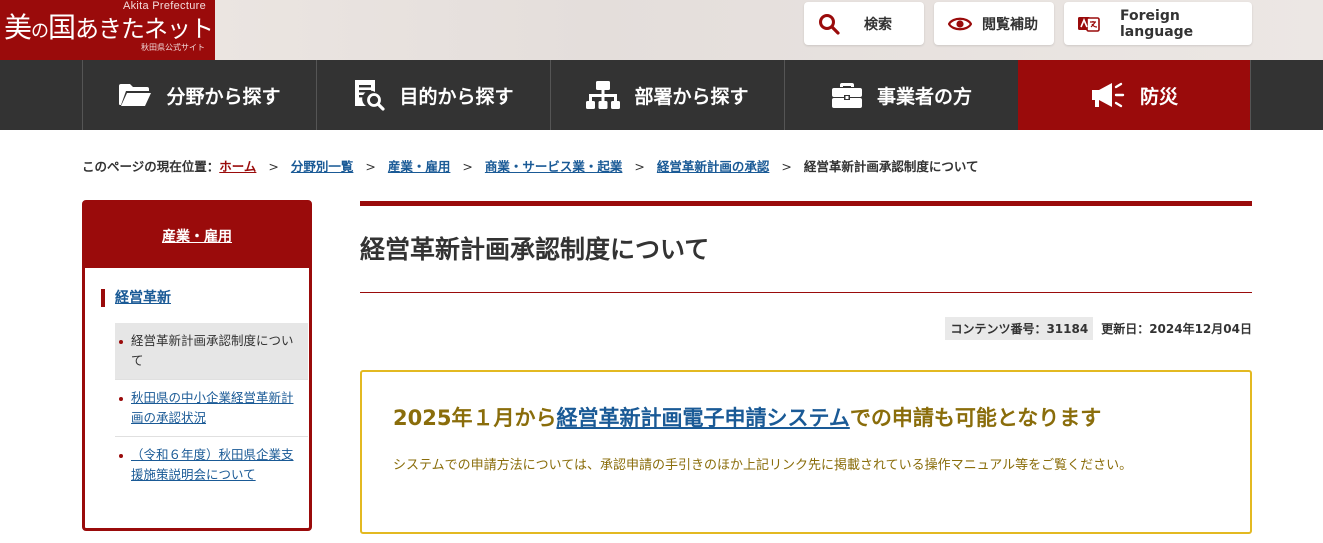 The image size is (1323, 543). I want to click on logo-akita-net: あきたネット, so click(144, 29).